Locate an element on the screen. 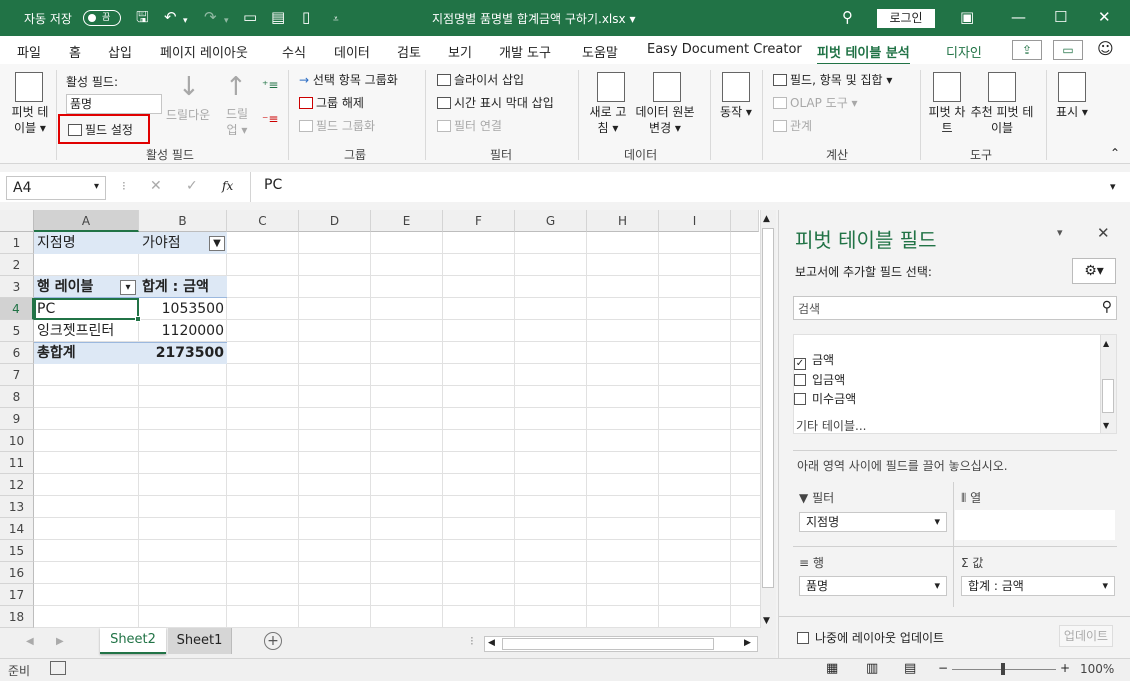 The image size is (1130, 681). cell-b3: 합계 : 금액 is located at coordinates (175, 287).